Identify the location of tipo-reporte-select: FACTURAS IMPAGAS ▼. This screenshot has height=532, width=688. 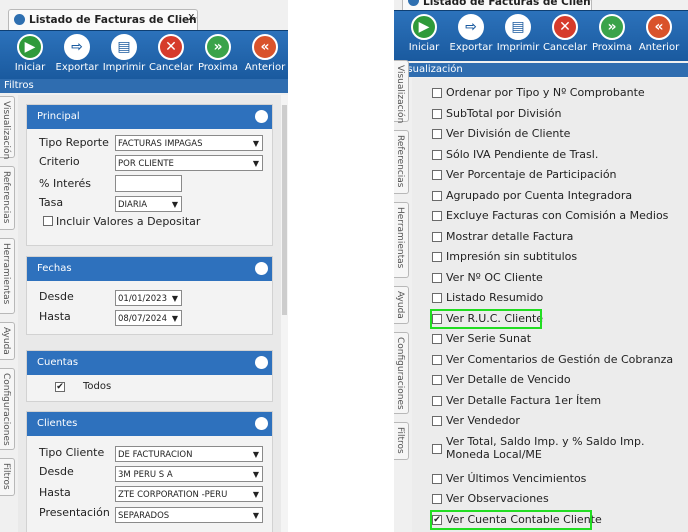
(189, 143).